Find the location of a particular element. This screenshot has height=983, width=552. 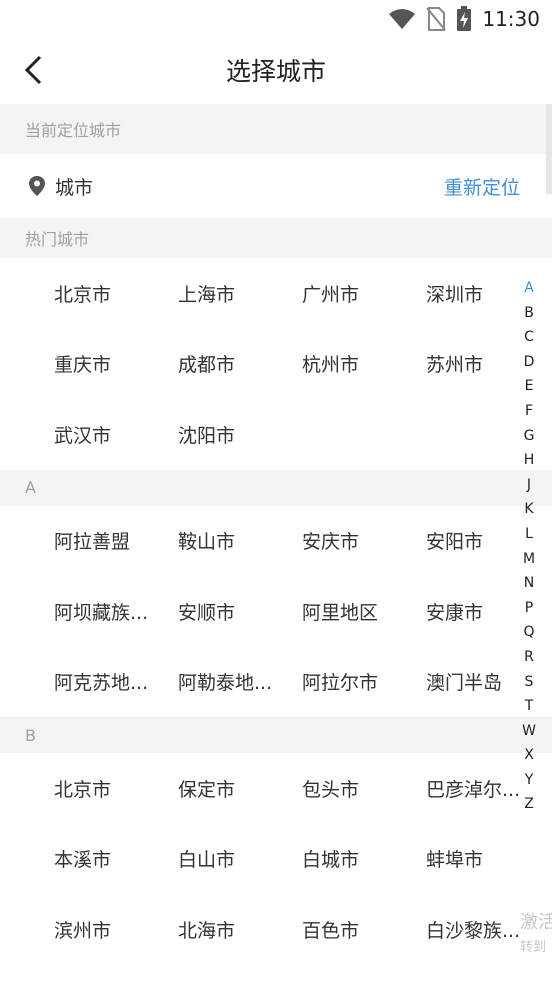

group-header-b: B is located at coordinates (276, 735).